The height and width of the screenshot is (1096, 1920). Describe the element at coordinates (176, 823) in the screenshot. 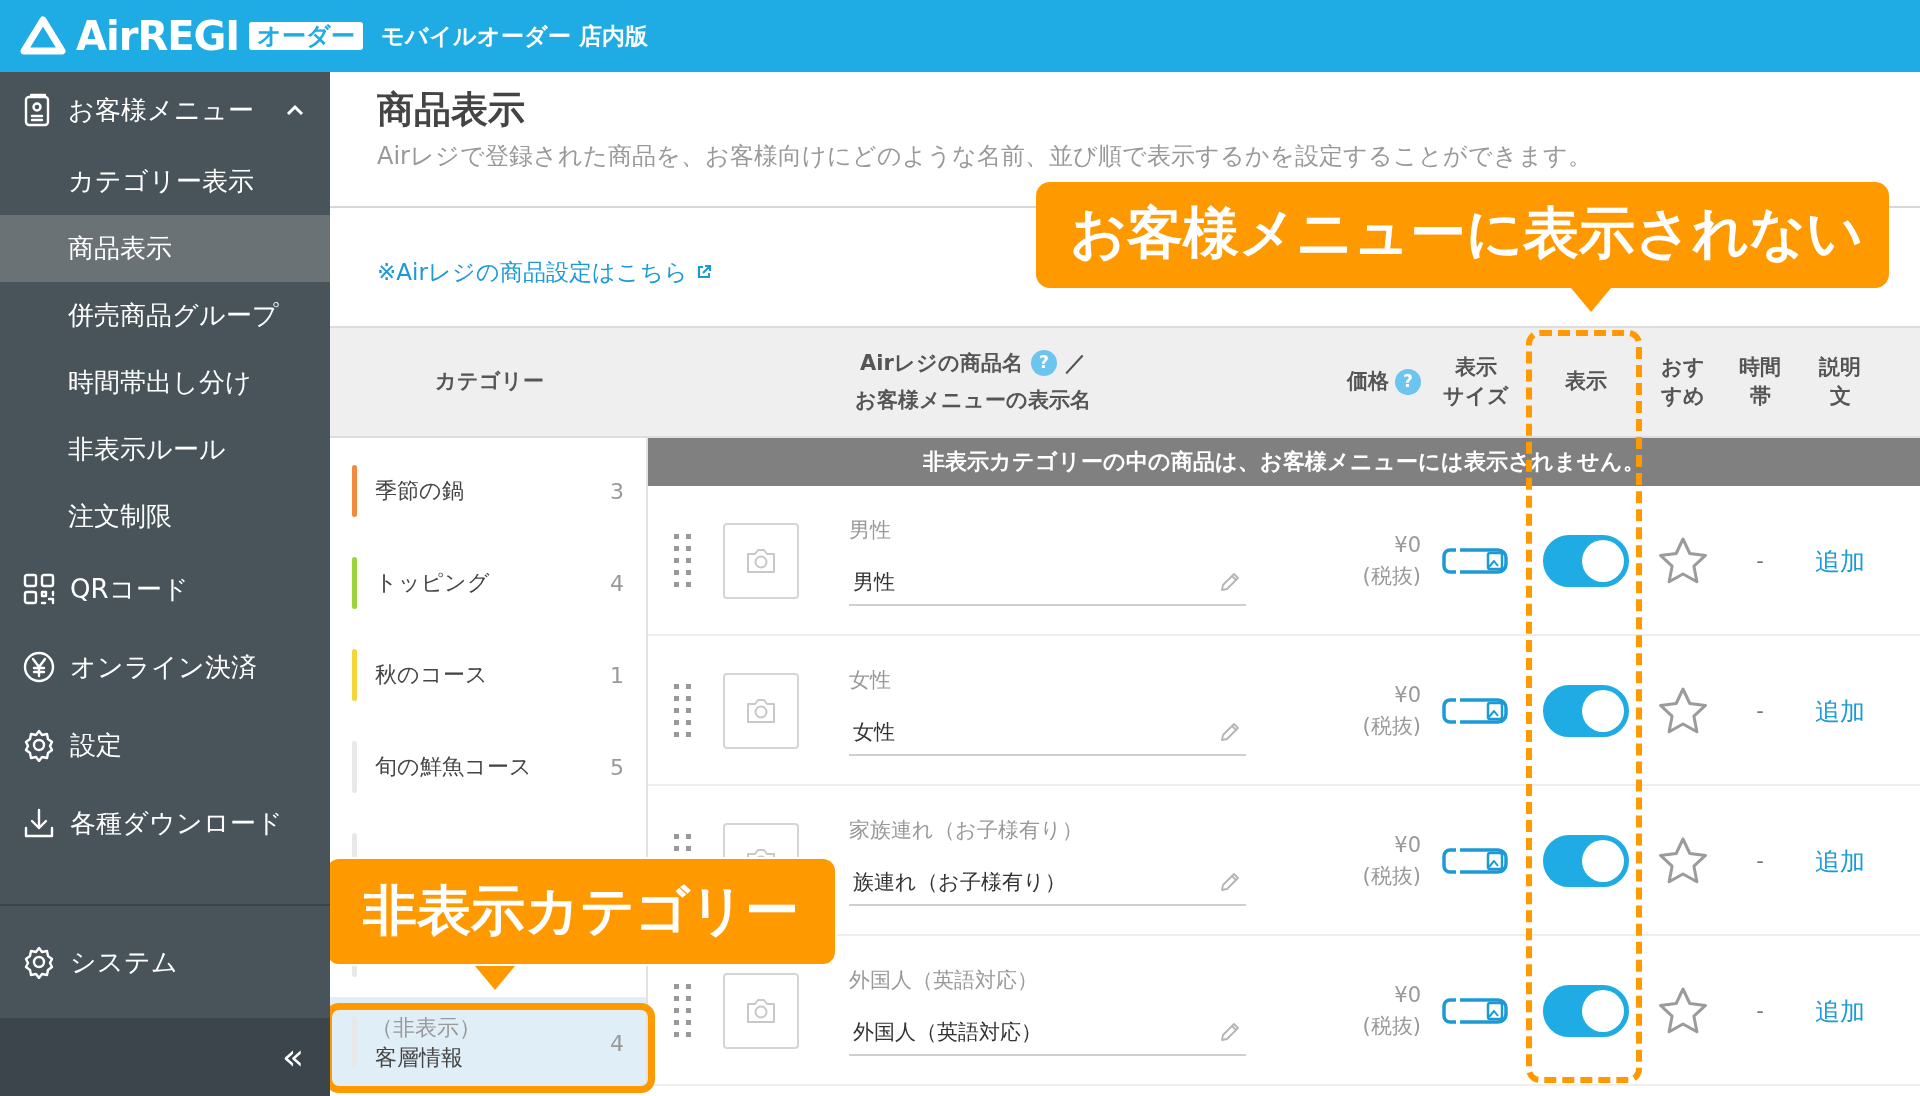

I see `nav-item: 各種ダウンロード` at that location.